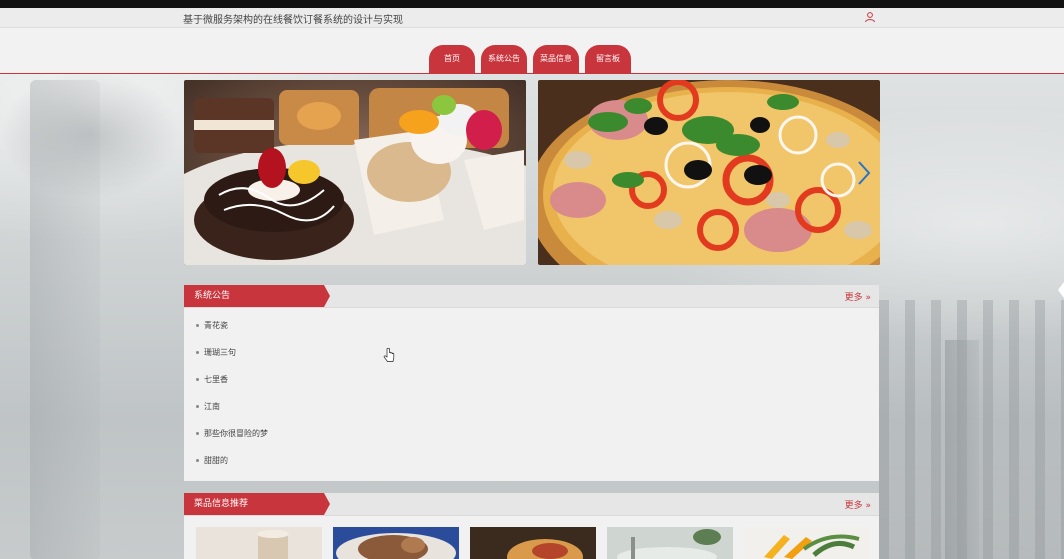 Image resolution: width=1064 pixels, height=559 pixels. I want to click on dish-thumbnail-vegetables, so click(807, 543).